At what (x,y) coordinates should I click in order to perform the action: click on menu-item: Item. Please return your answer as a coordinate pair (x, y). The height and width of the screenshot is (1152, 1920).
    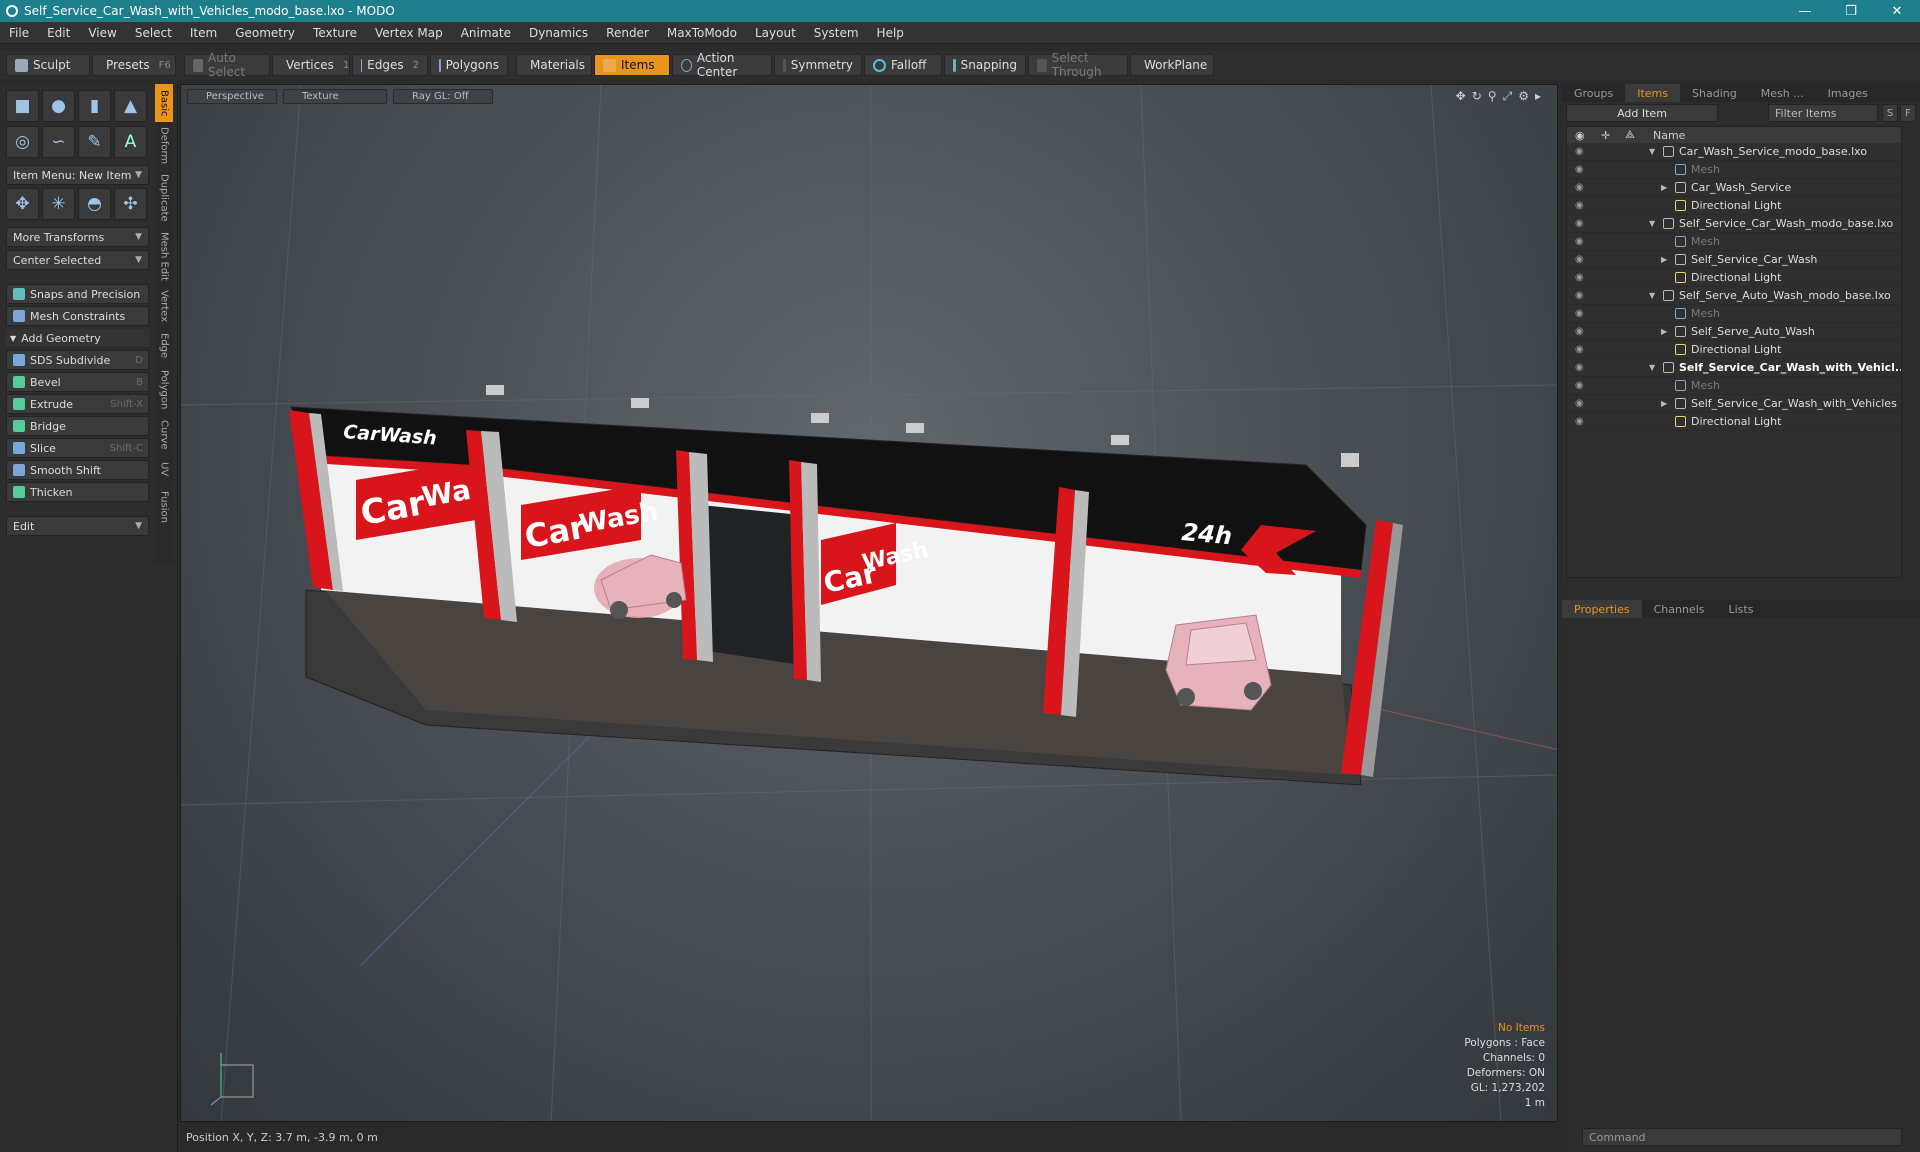
    Looking at the image, I should click on (203, 33).